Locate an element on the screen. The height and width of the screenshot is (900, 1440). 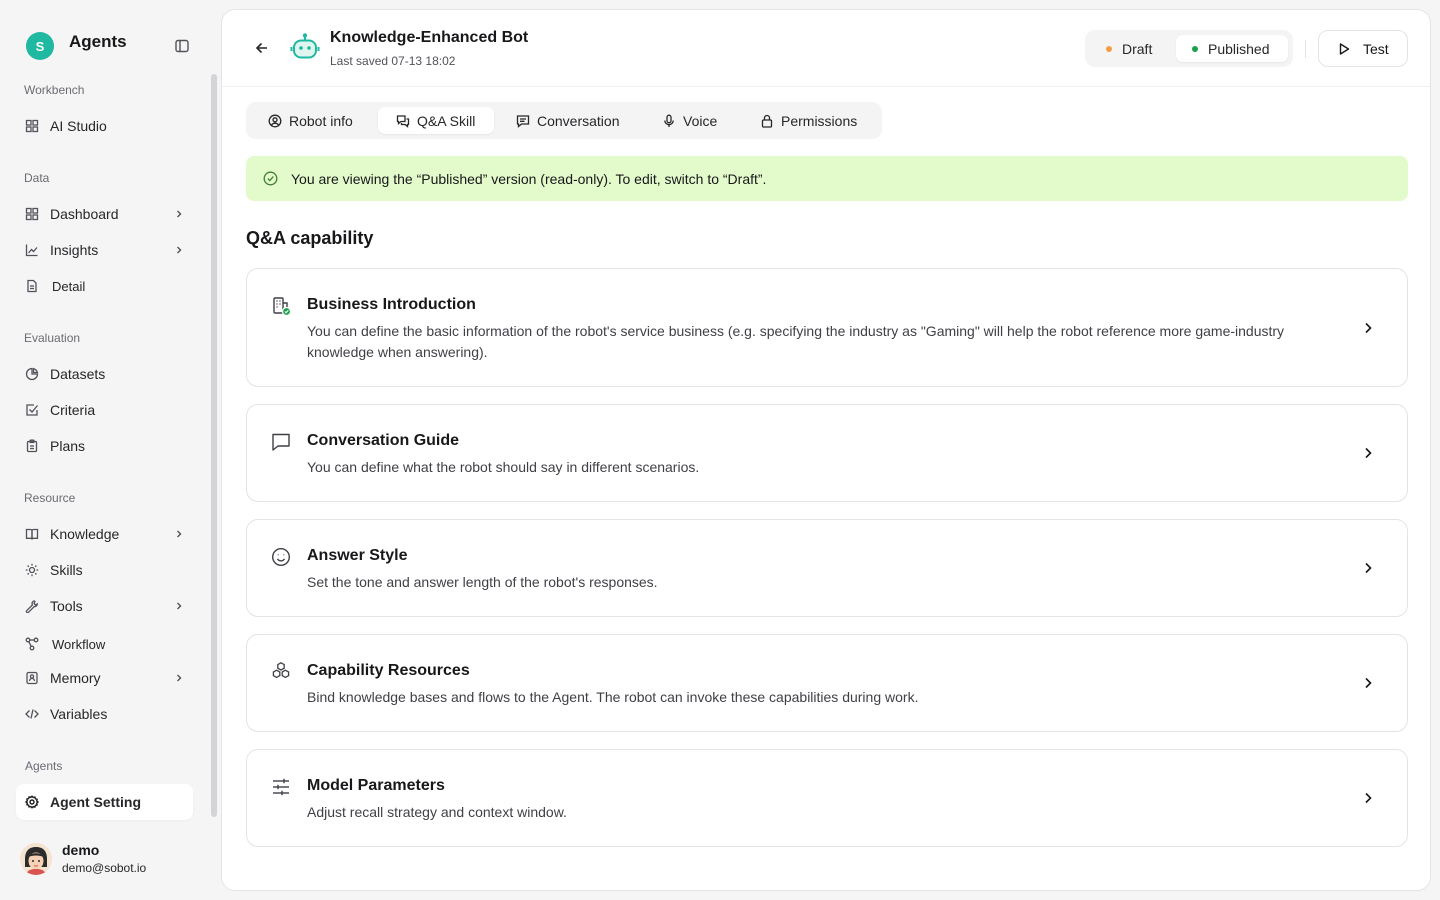
card-title: Capability Resources is located at coordinates (388, 670).